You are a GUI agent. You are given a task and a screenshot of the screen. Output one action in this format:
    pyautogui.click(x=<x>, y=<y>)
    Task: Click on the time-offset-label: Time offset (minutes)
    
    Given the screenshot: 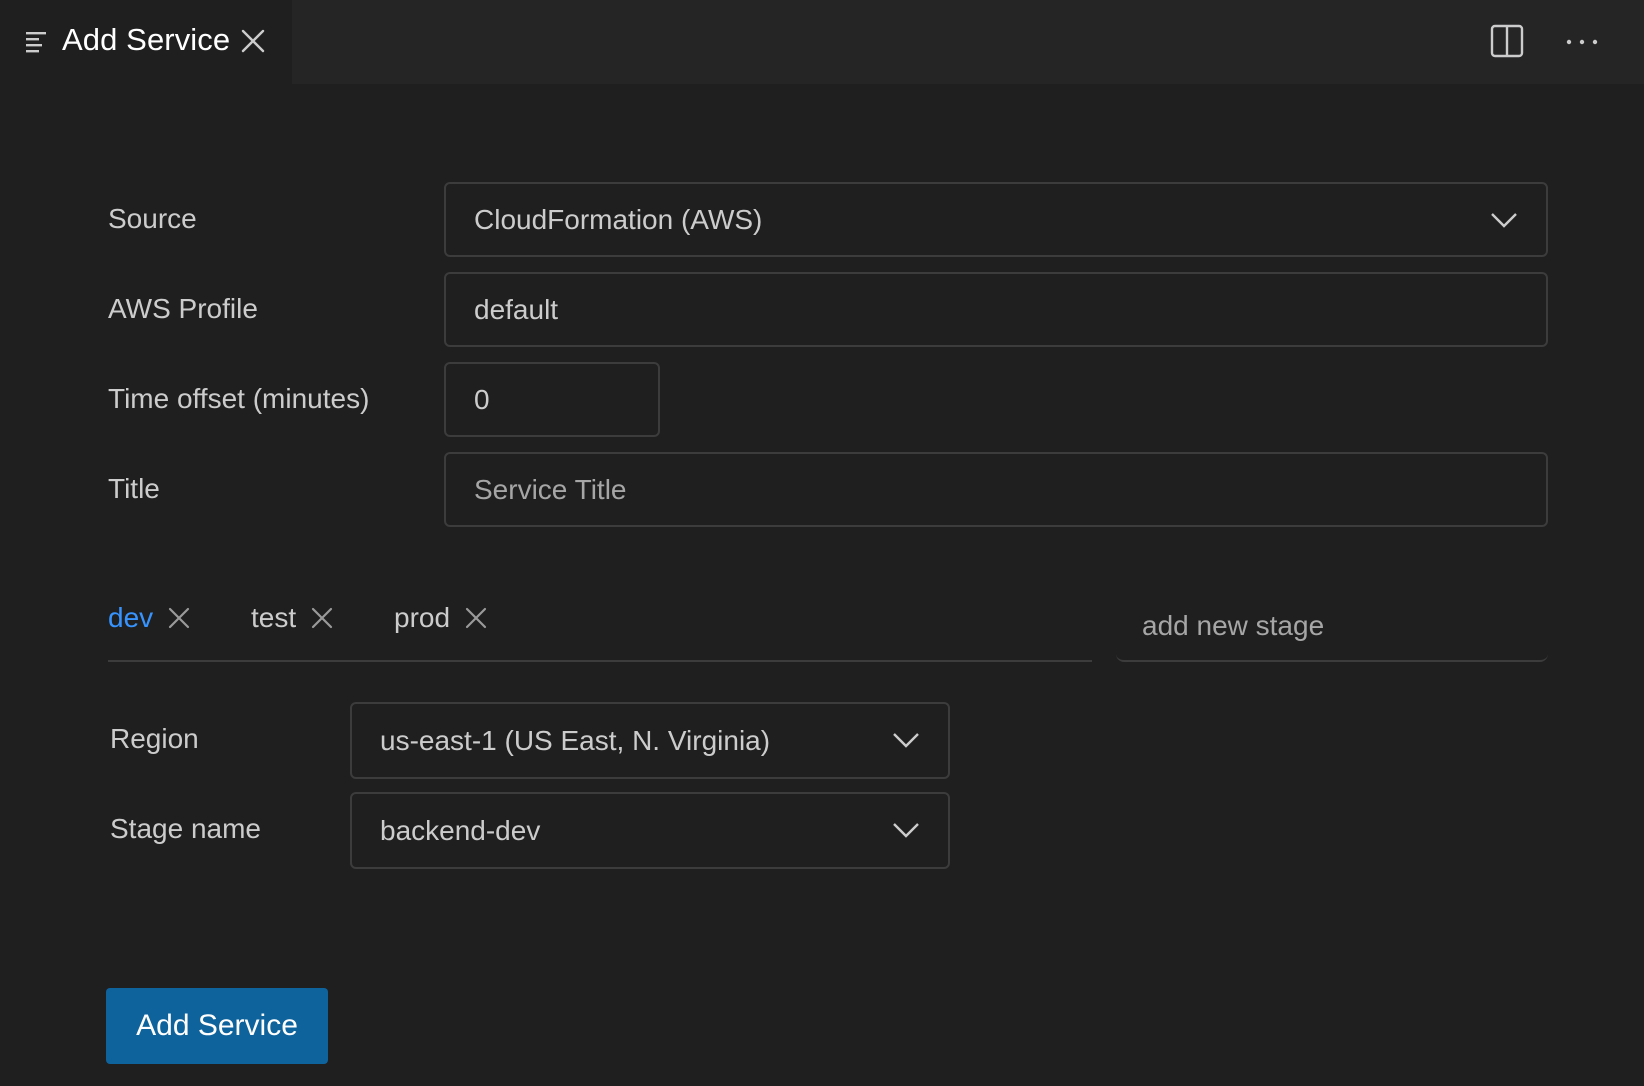 What is the action you would take?
    pyautogui.click(x=239, y=398)
    